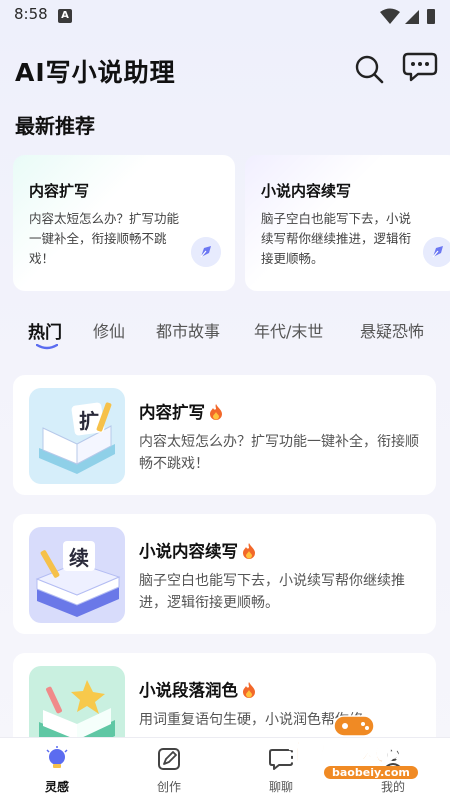  What do you see at coordinates (65, 16) in the screenshot?
I see `notification-badge-icon: A` at bounding box center [65, 16].